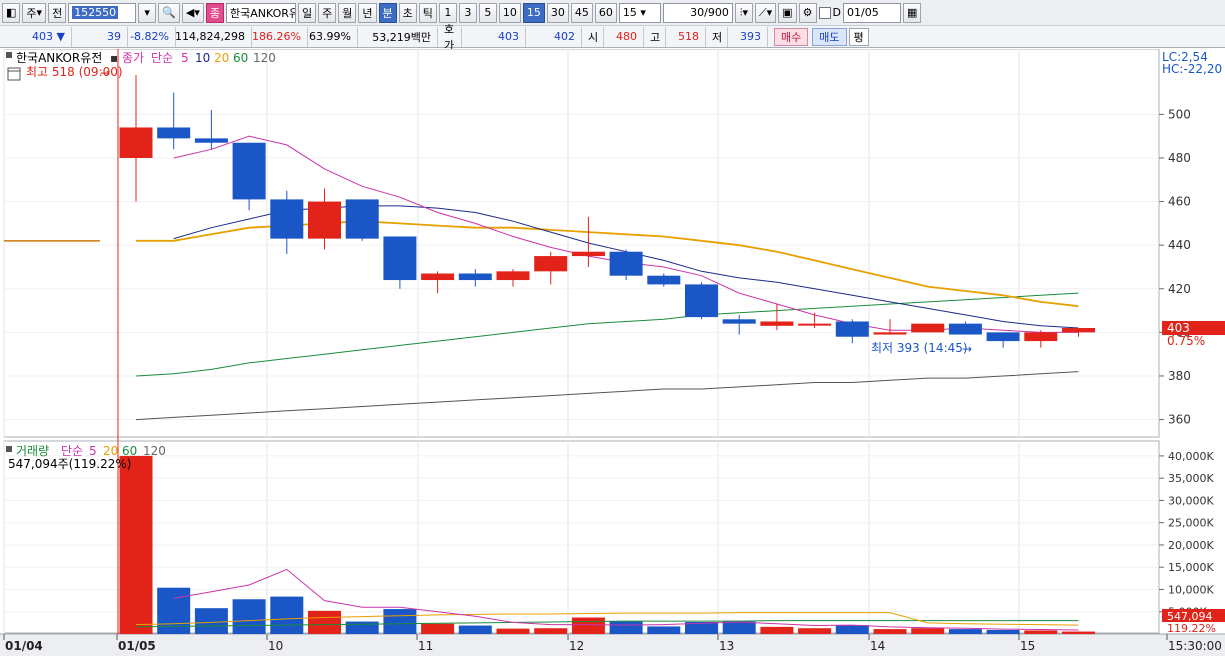 This screenshot has width=1225, height=656. What do you see at coordinates (824, 12) in the screenshot?
I see `d-checkbox` at bounding box center [824, 12].